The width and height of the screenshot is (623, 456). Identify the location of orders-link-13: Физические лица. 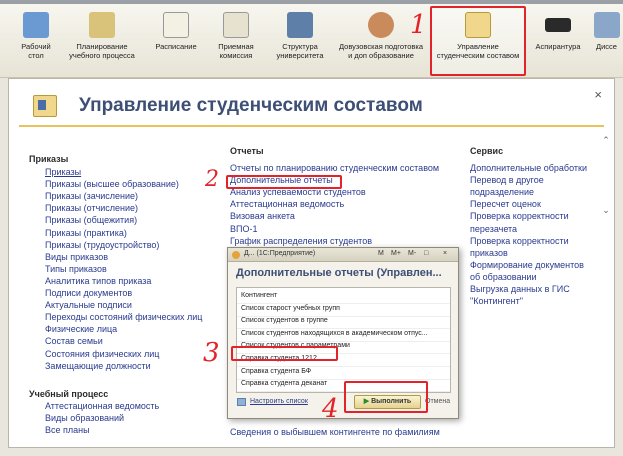
(81, 329).